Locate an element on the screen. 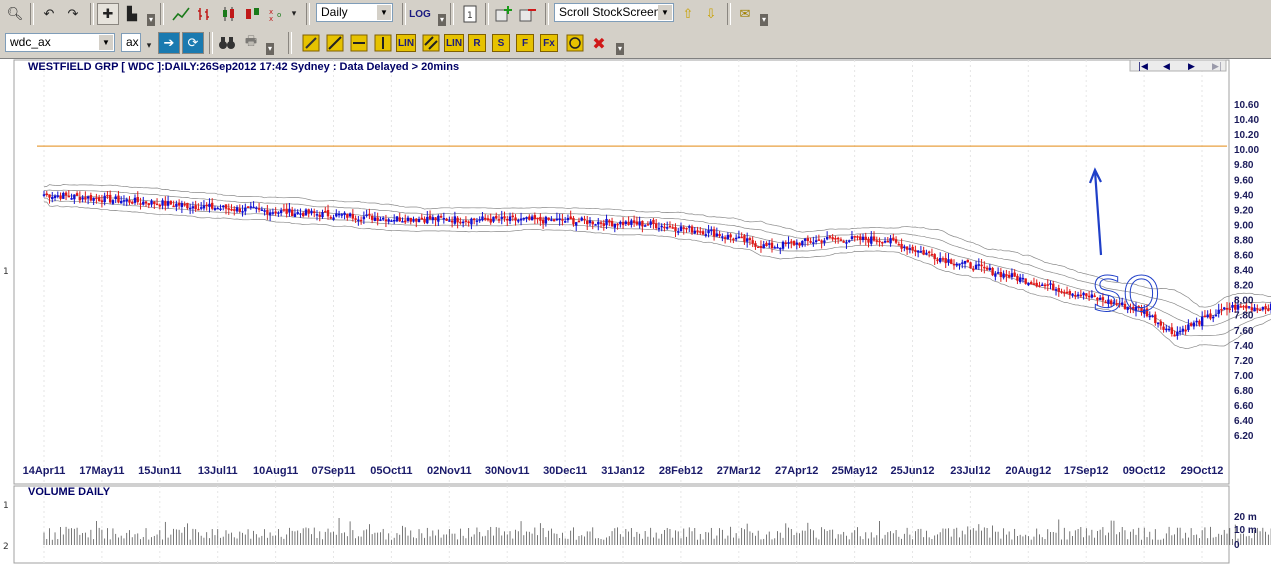 The height and width of the screenshot is (564, 1271). refresh-icon: ⟳ is located at coordinates (193, 43).